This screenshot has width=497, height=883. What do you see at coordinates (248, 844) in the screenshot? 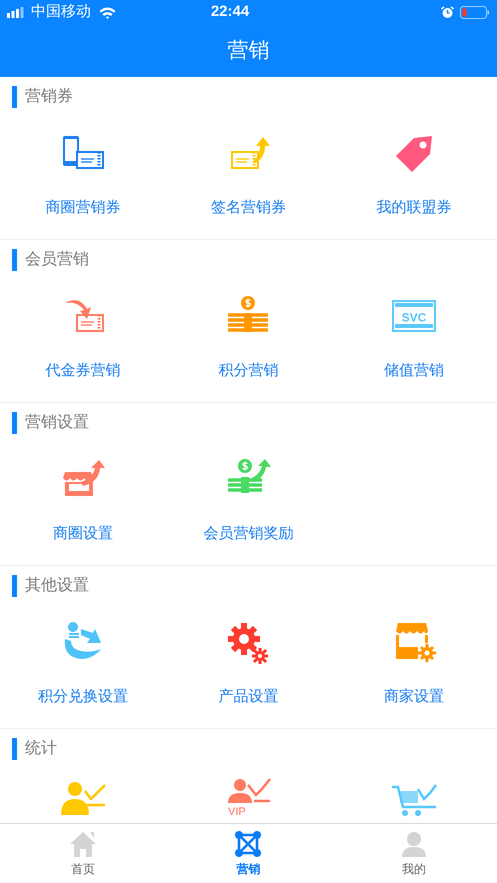
I see `network-icon` at bounding box center [248, 844].